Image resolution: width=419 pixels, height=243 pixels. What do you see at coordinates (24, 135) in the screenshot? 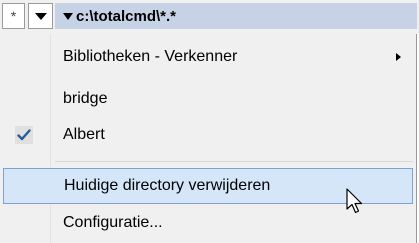
I see `checkmark-icon` at bounding box center [24, 135].